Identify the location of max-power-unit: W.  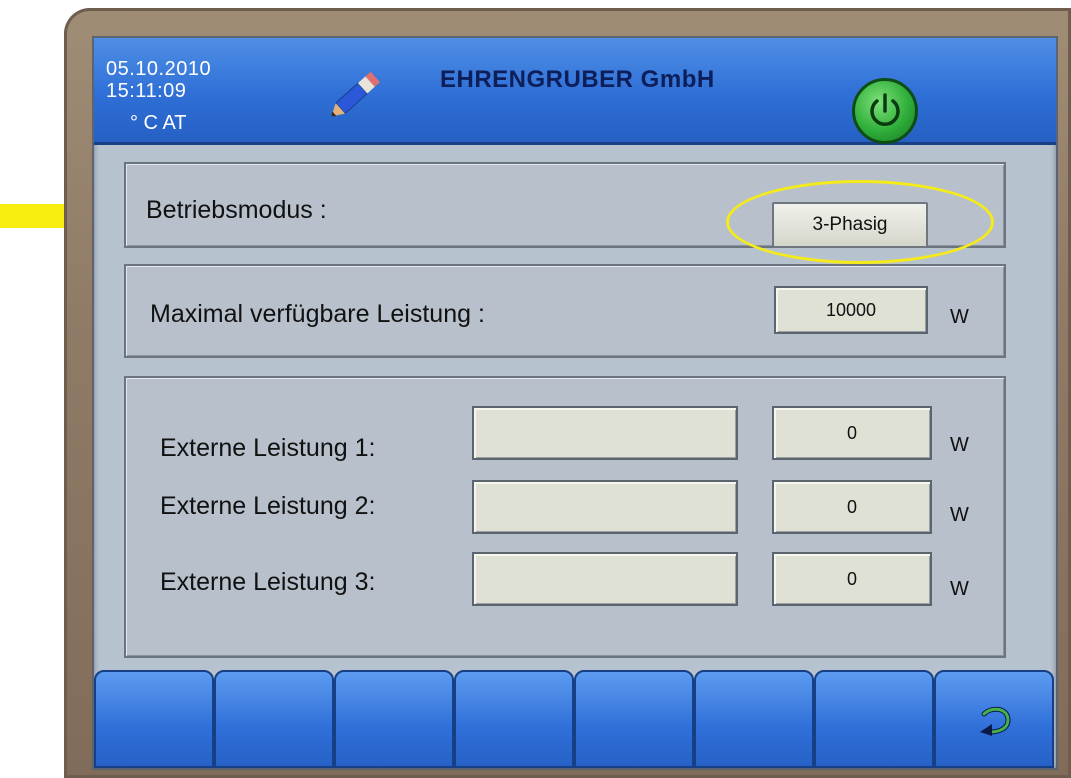
(959, 317).